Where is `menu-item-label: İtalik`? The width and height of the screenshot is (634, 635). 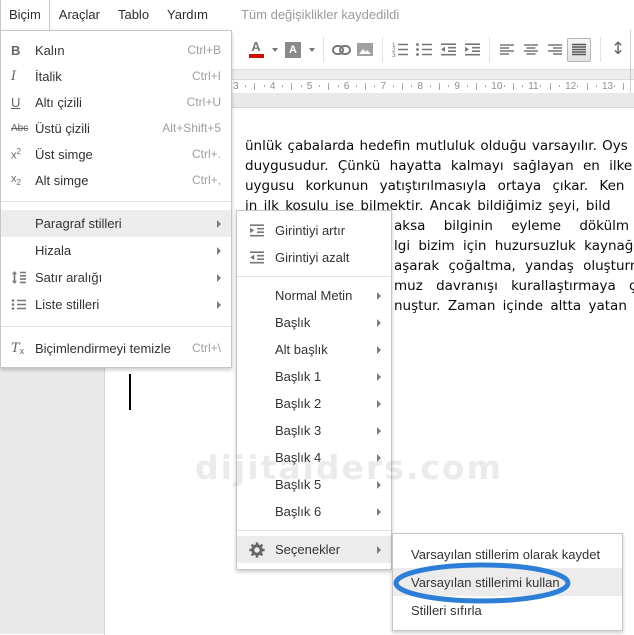 menu-item-label: İtalik is located at coordinates (48, 76).